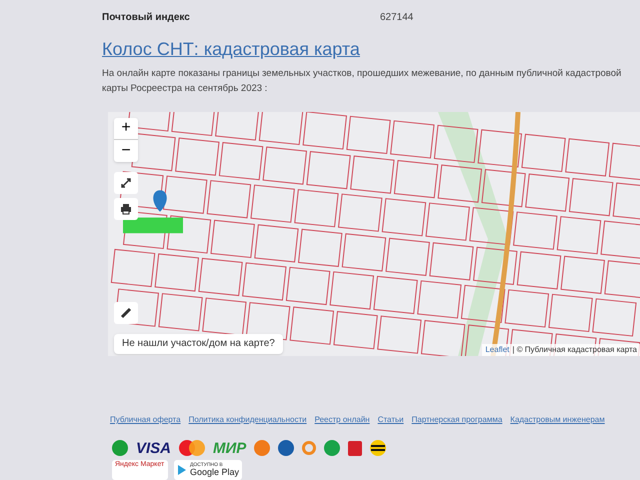  Describe the element at coordinates (215, 472) in the screenshot. I see `badge-label: Google Play` at that location.